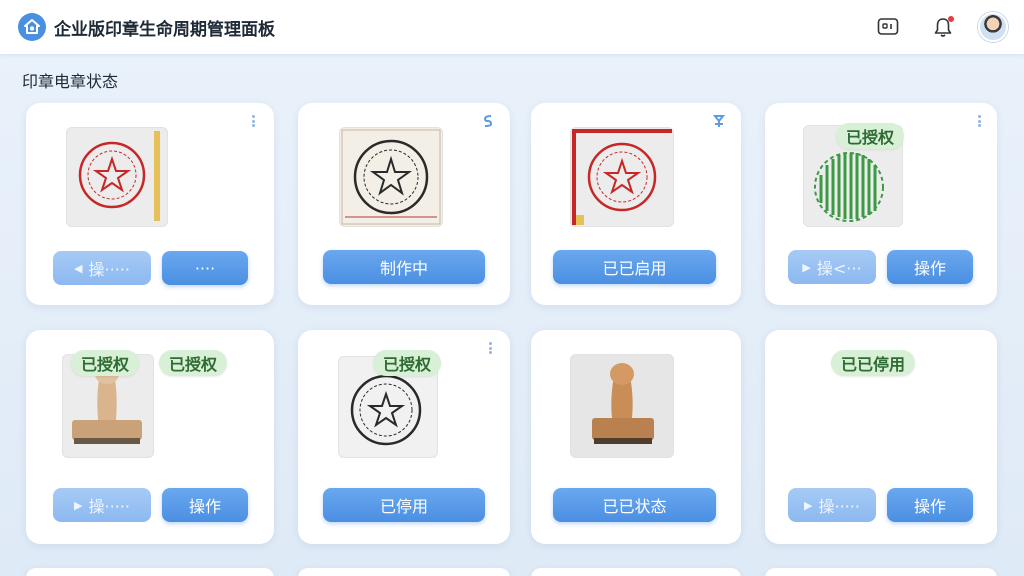  What do you see at coordinates (78, 268) in the screenshot?
I see `speaker-icon: ◀` at bounding box center [78, 268].